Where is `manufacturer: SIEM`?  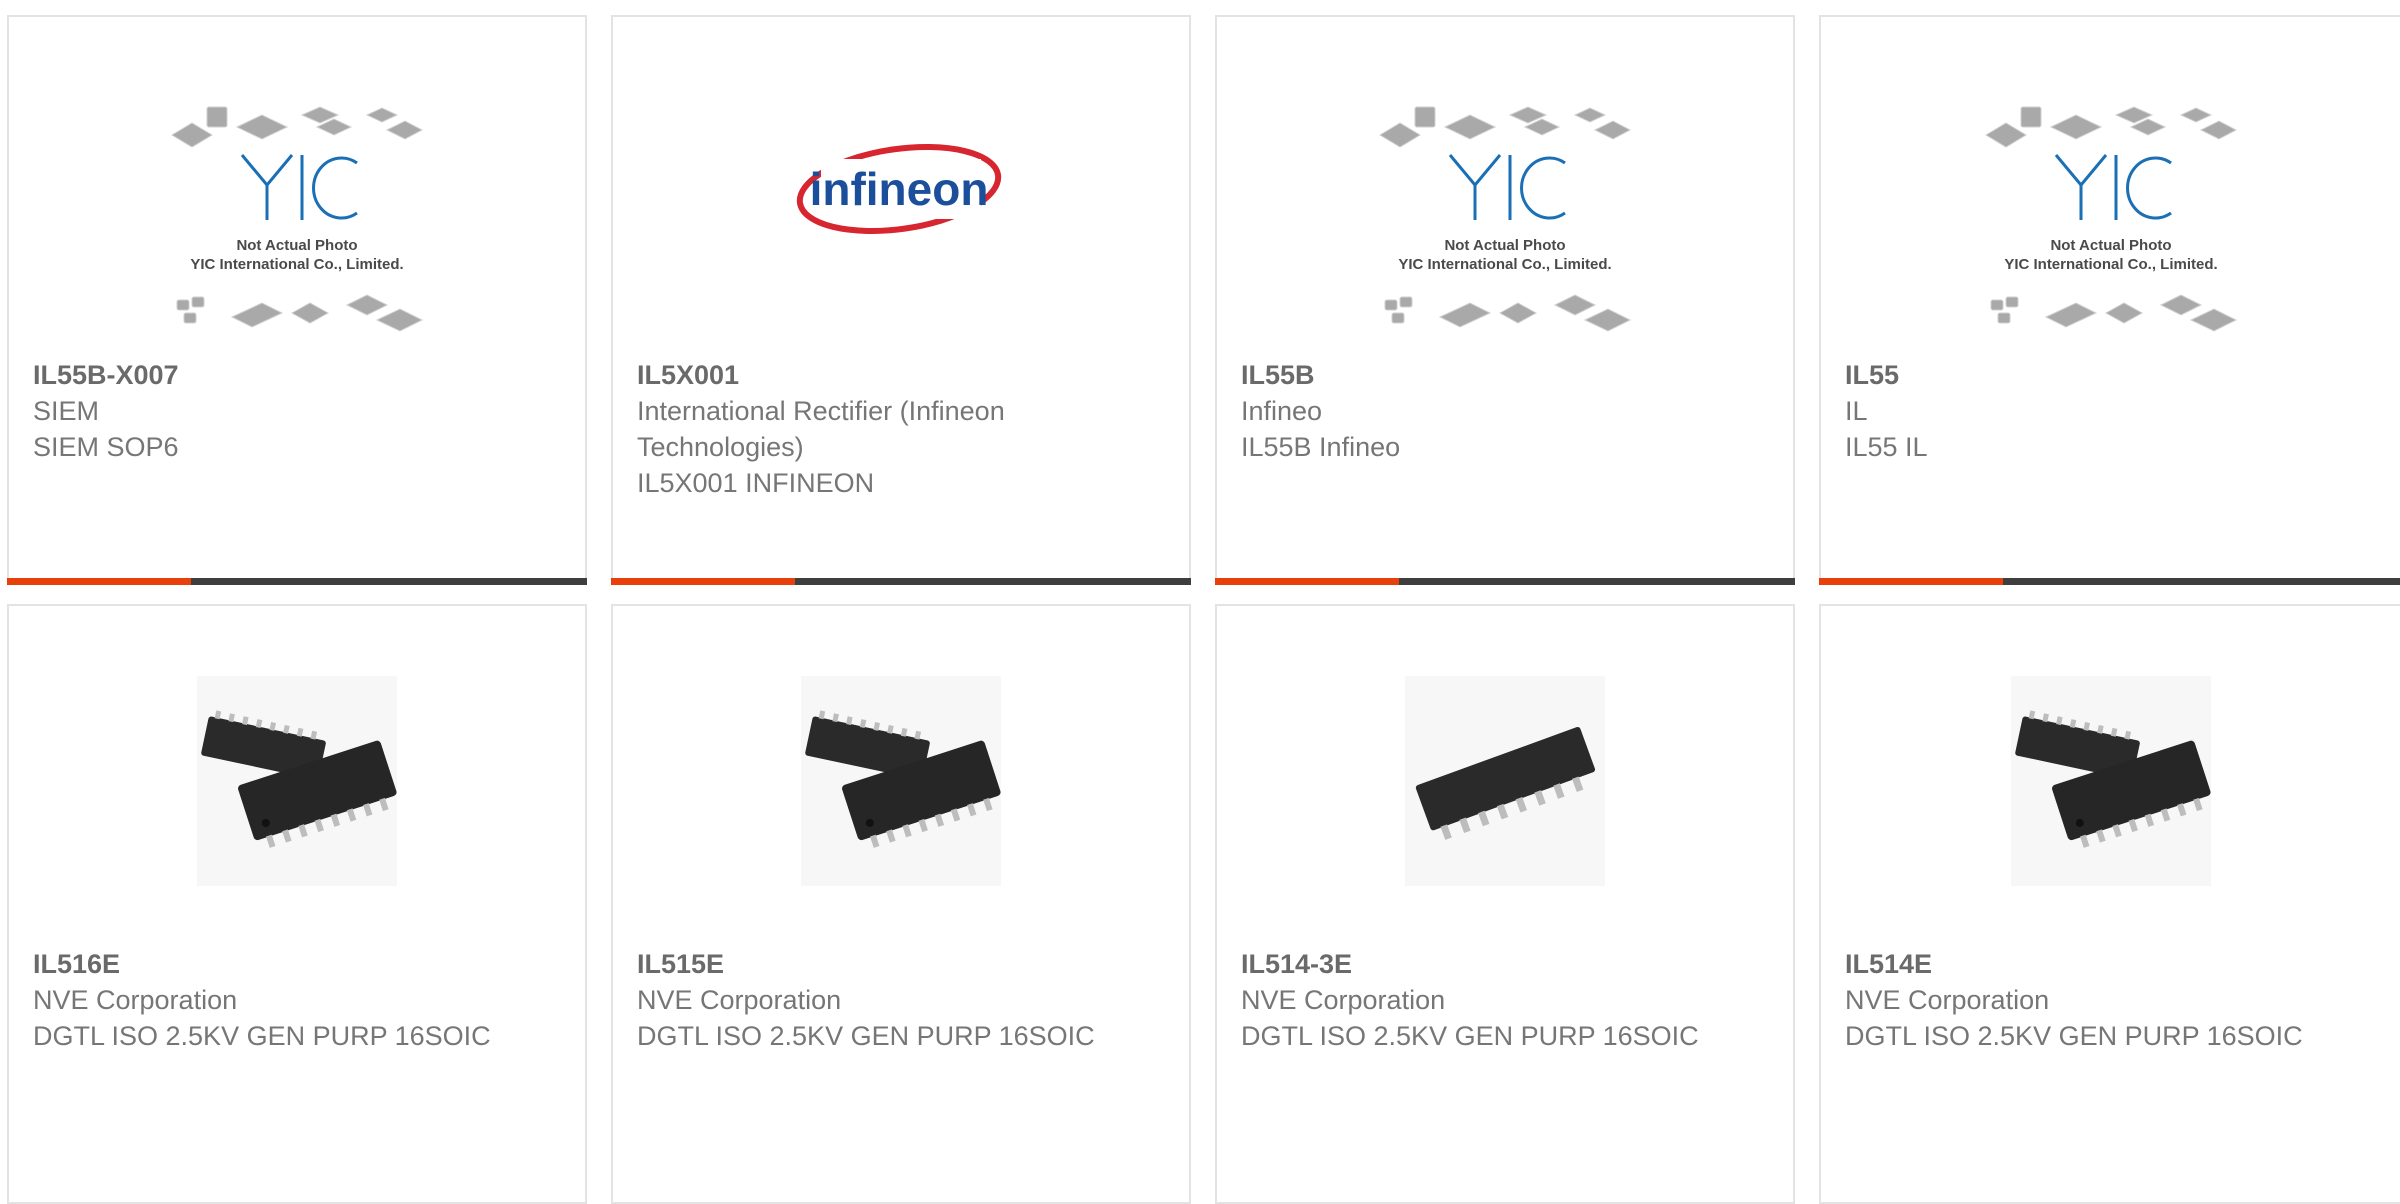
manufacturer: SIEM is located at coordinates (66, 411).